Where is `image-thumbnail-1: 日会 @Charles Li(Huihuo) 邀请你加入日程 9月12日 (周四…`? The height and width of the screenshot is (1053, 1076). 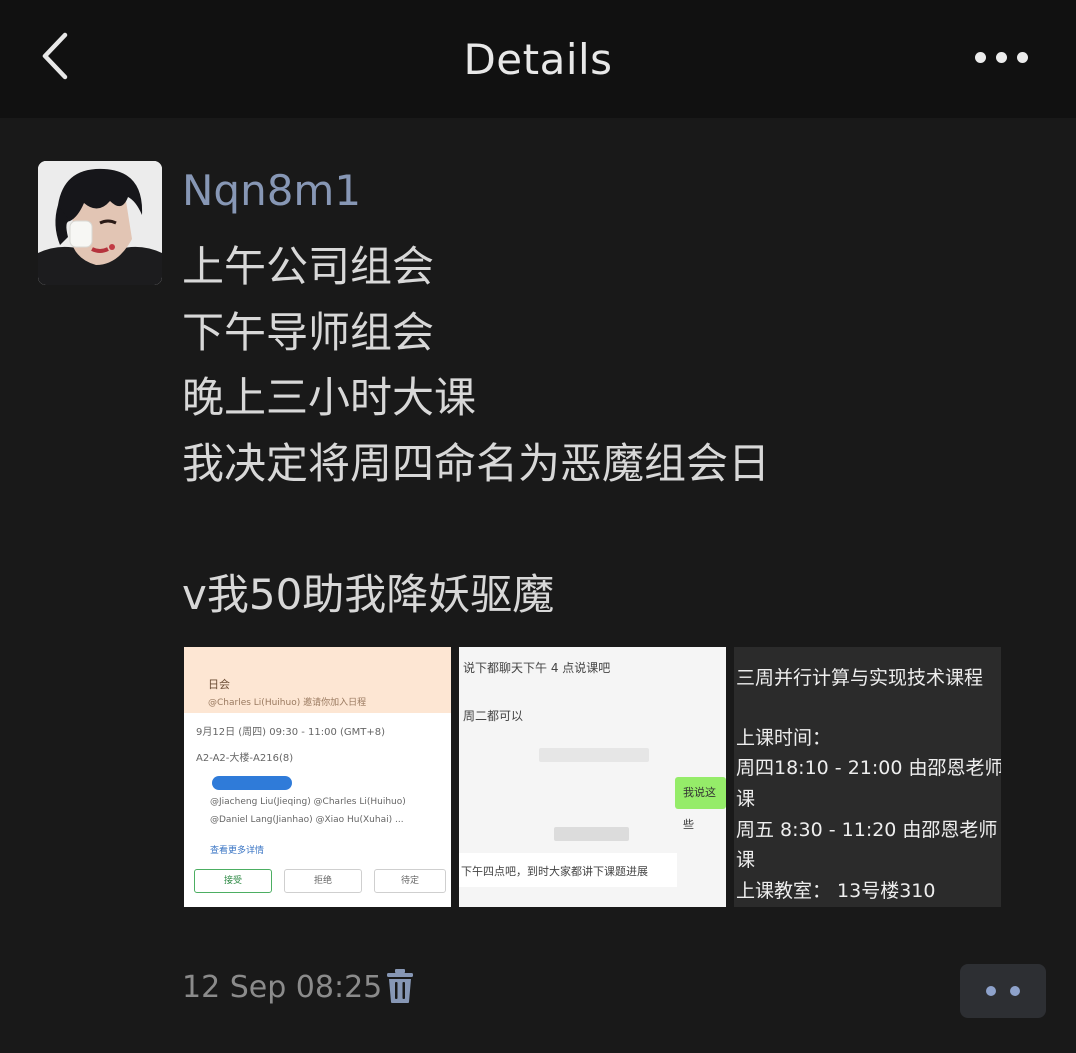
image-thumbnail-1: 日会 @Charles Li(Huihuo) 邀请你加入日程 9月12日 (周四… is located at coordinates (317, 777).